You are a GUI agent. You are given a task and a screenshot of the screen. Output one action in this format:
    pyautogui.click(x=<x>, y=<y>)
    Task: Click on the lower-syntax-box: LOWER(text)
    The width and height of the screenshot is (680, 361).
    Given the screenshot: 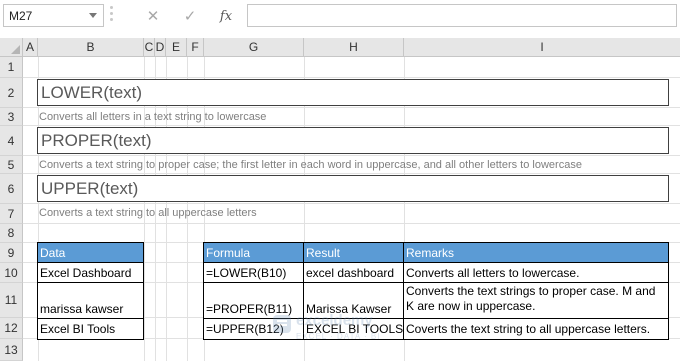 What is the action you would take?
    pyautogui.click(x=353, y=92)
    